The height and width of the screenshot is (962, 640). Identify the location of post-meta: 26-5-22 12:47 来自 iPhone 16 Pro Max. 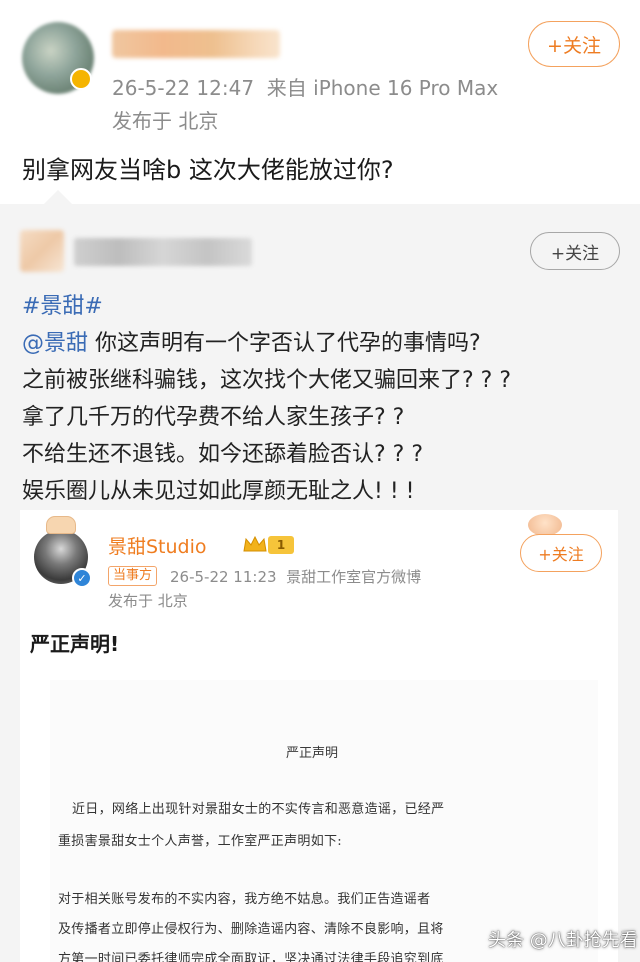
(305, 86).